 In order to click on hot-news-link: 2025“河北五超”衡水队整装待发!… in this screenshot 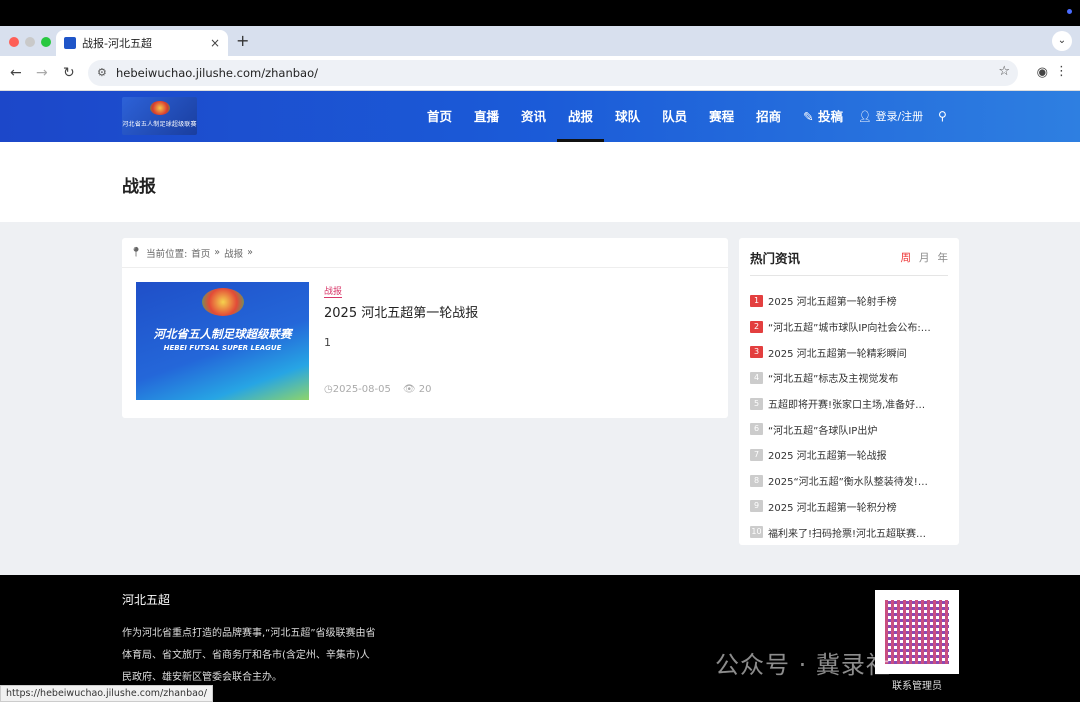, I will do `click(848, 480)`.